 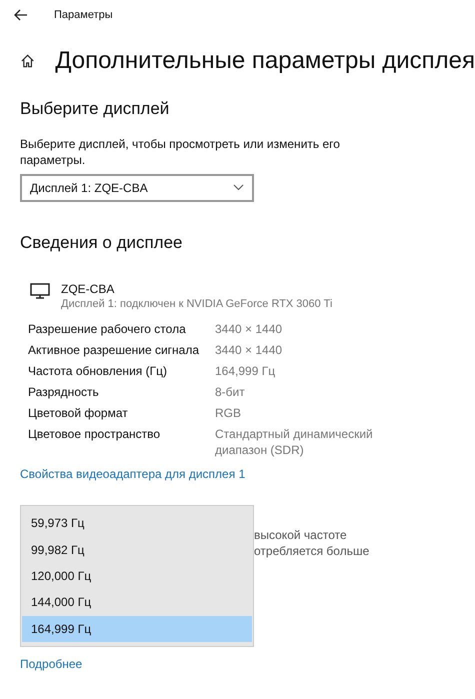 I want to click on property-label: Частота обновления (Гц), so click(x=98, y=370).